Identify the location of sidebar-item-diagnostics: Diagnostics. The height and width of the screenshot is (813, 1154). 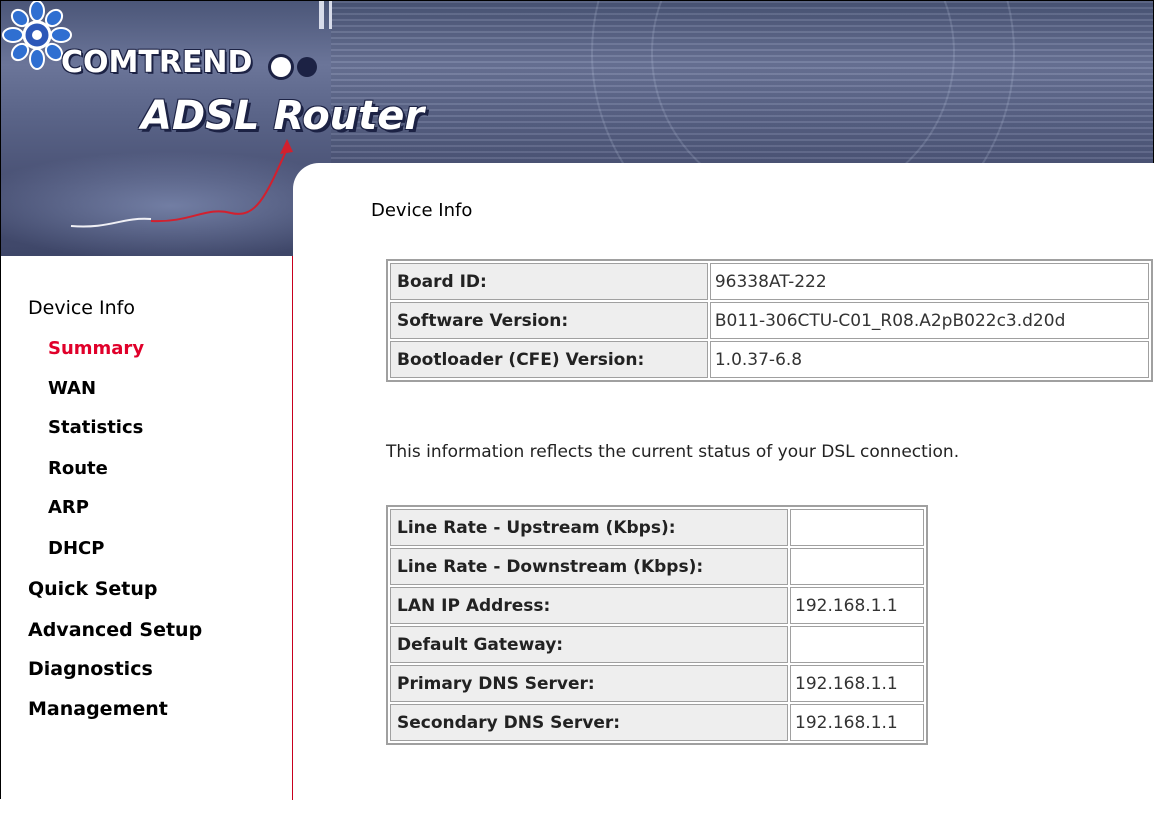
(90, 669).